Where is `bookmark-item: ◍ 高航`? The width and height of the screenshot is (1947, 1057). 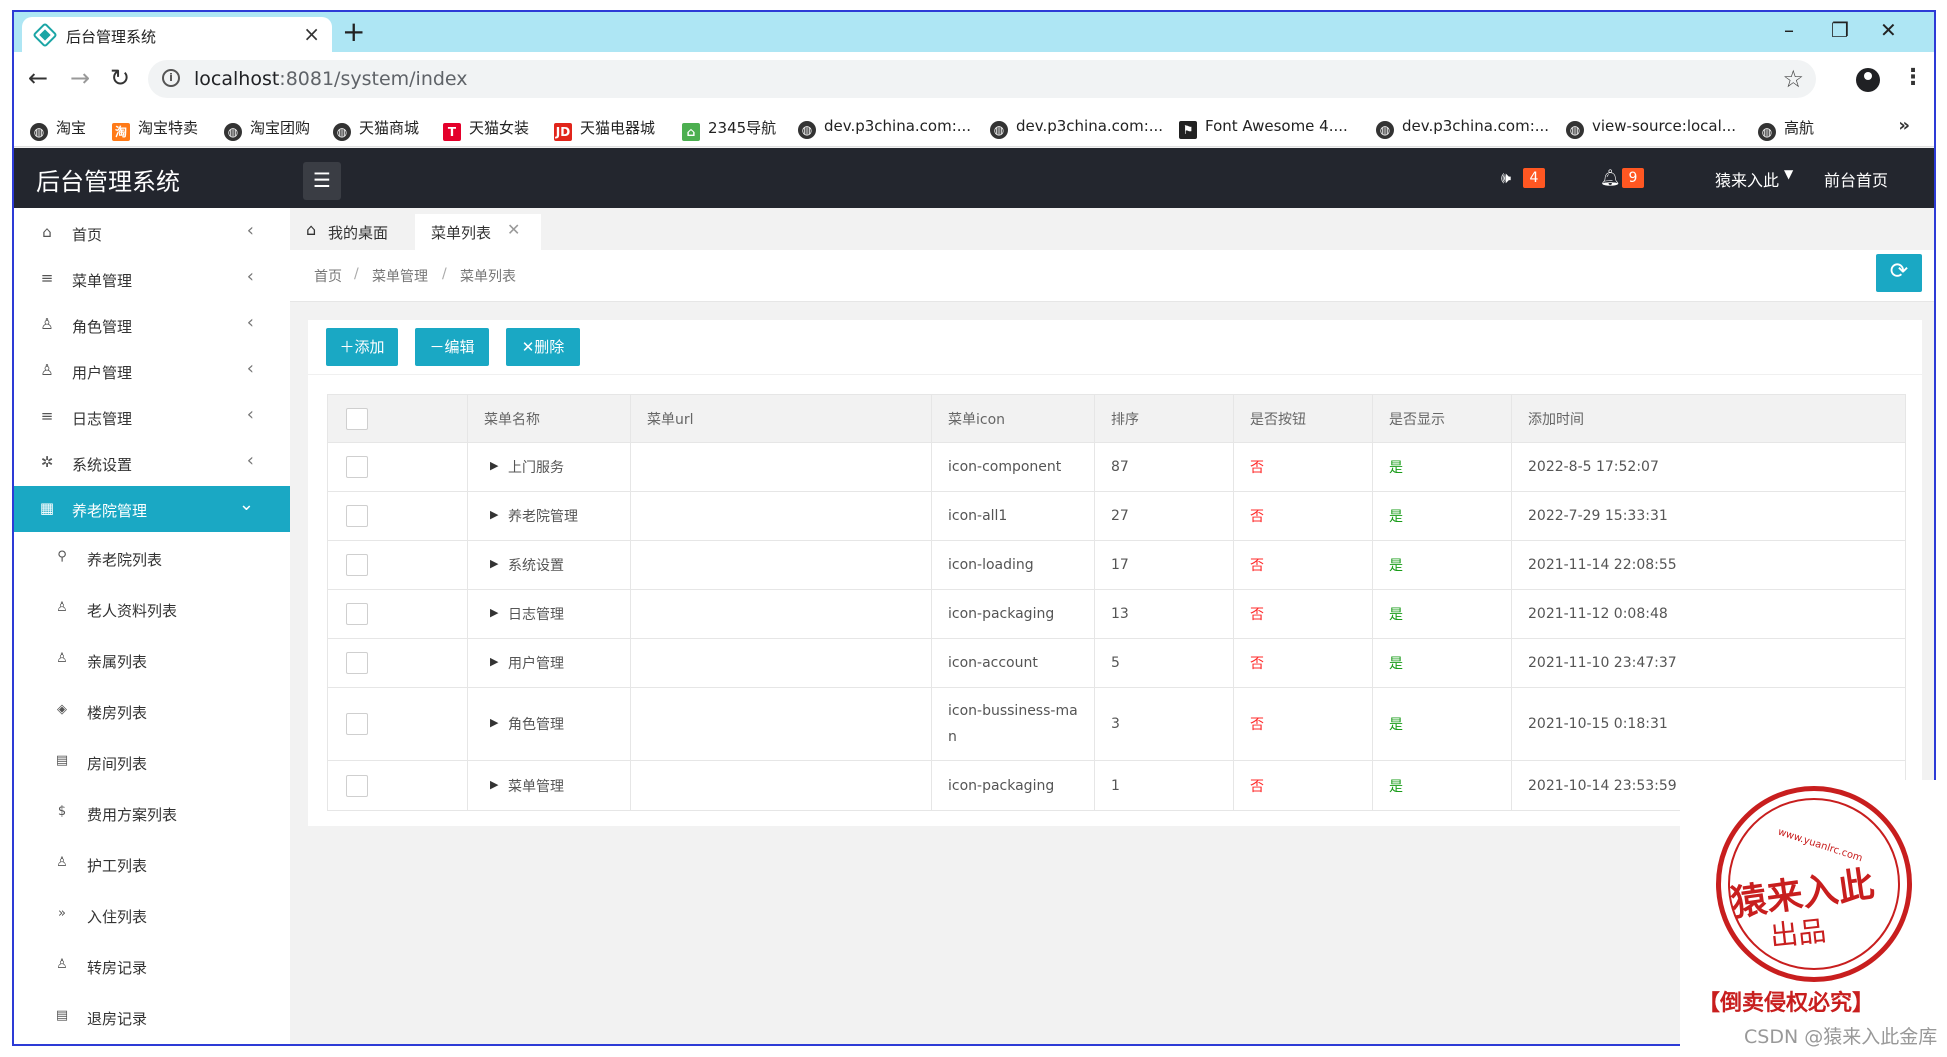
bookmark-item: ◍ 高航 is located at coordinates (1786, 129).